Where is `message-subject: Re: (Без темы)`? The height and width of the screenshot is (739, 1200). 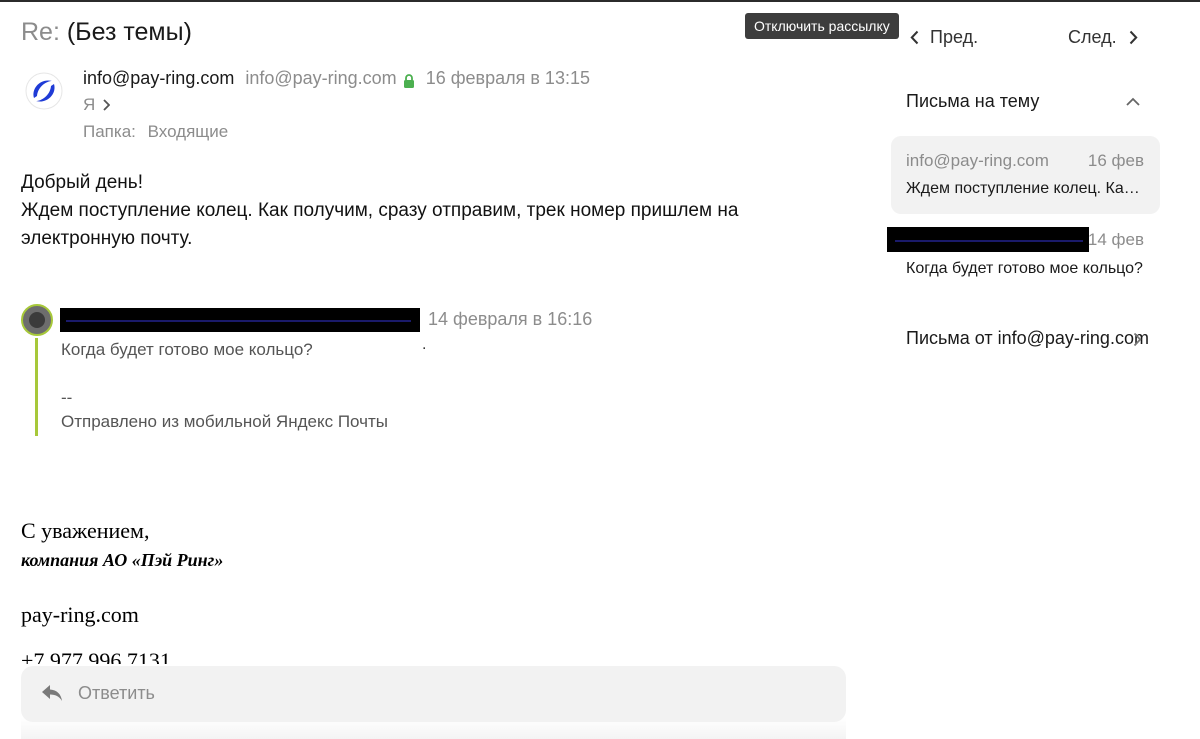 message-subject: Re: (Без темы) is located at coordinates (106, 32).